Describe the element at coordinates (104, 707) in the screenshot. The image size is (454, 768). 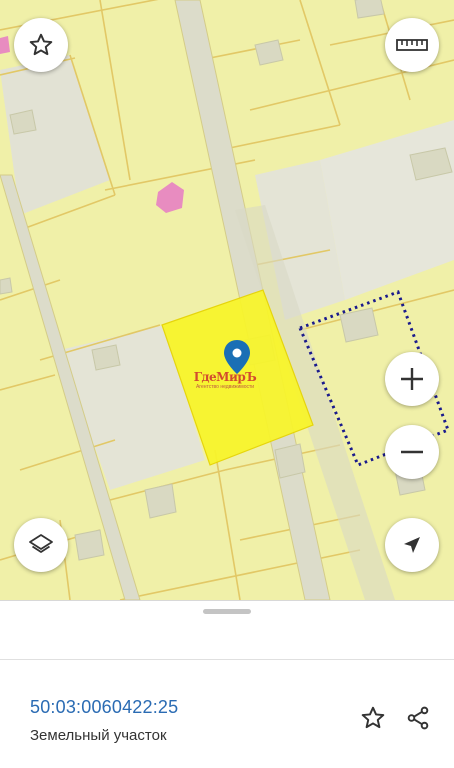
I see `cadastral-number-link: 50:03:0060422:25` at that location.